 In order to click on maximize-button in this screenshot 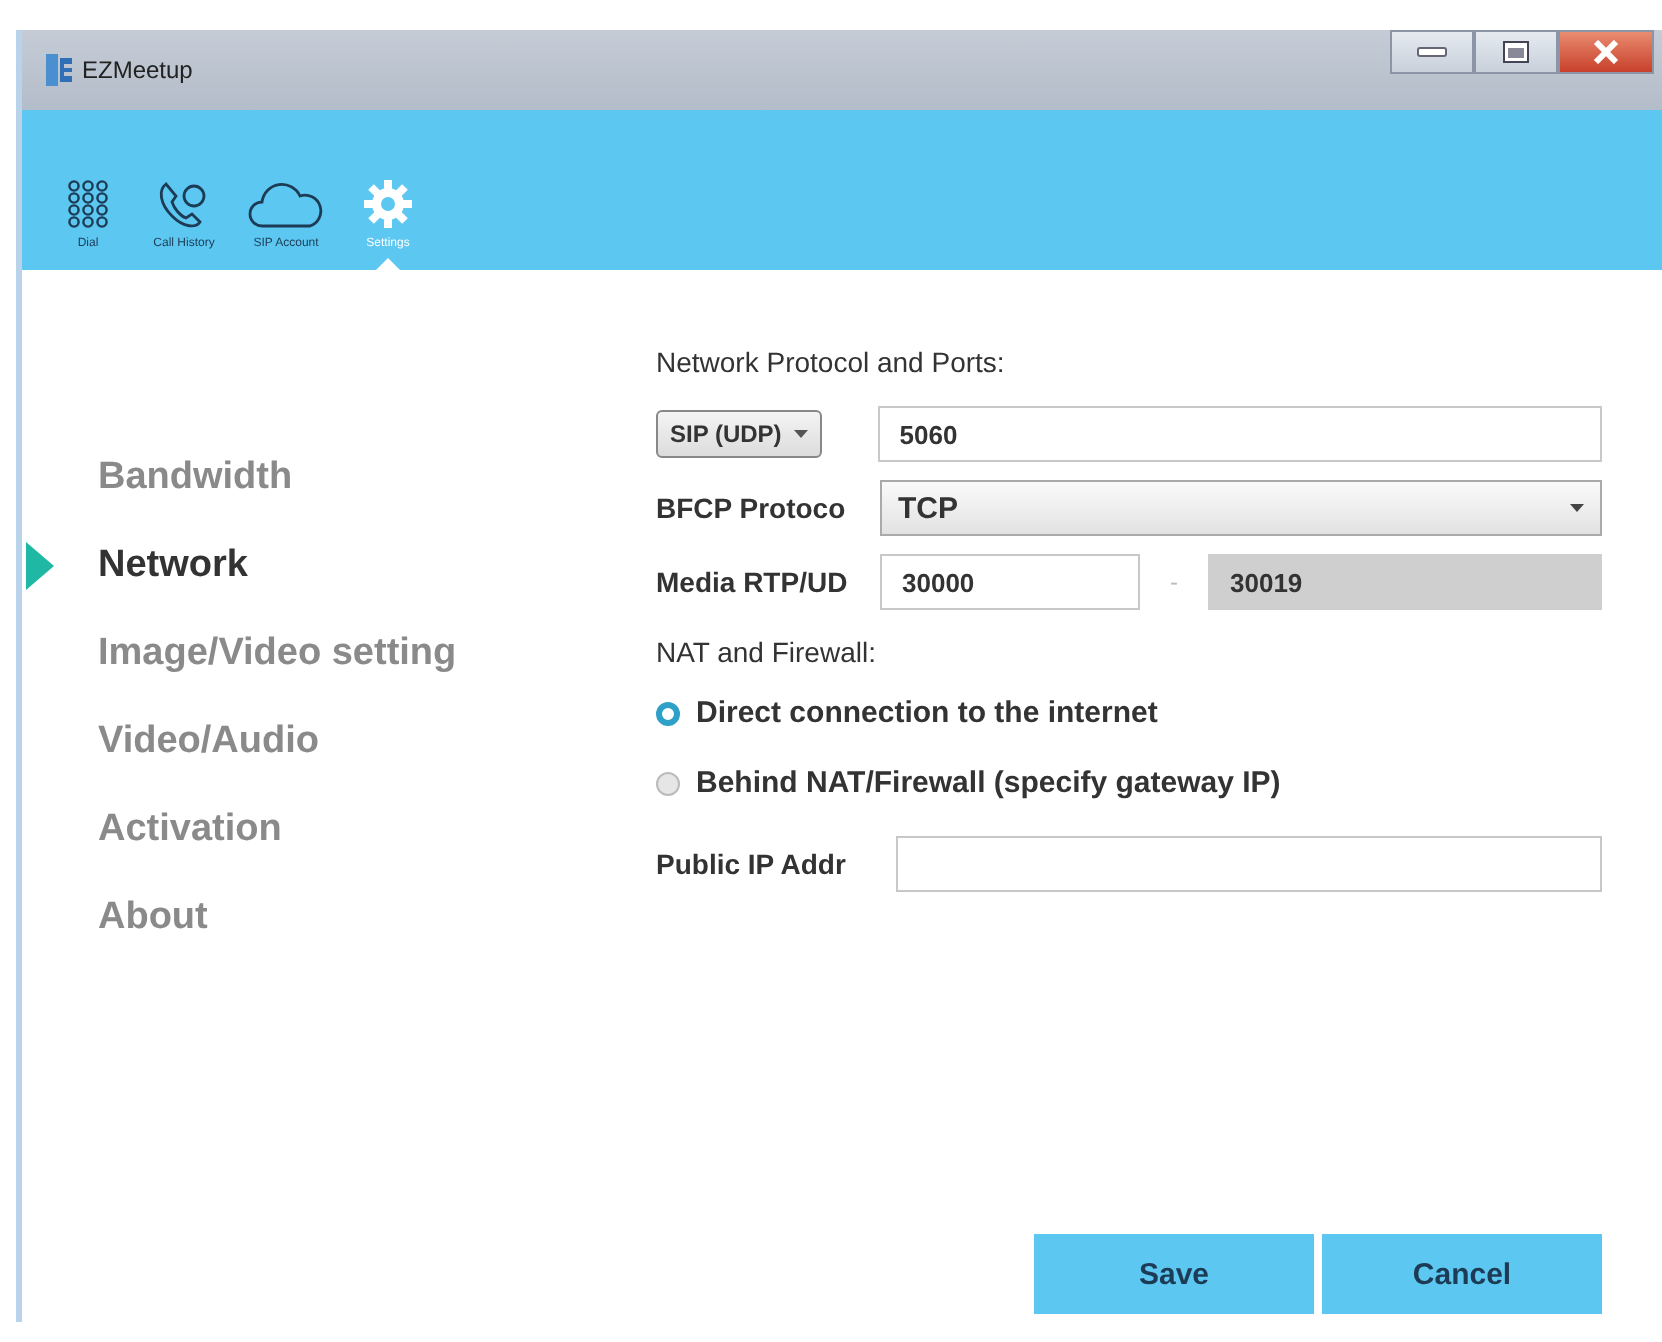, I will do `click(1516, 52)`.